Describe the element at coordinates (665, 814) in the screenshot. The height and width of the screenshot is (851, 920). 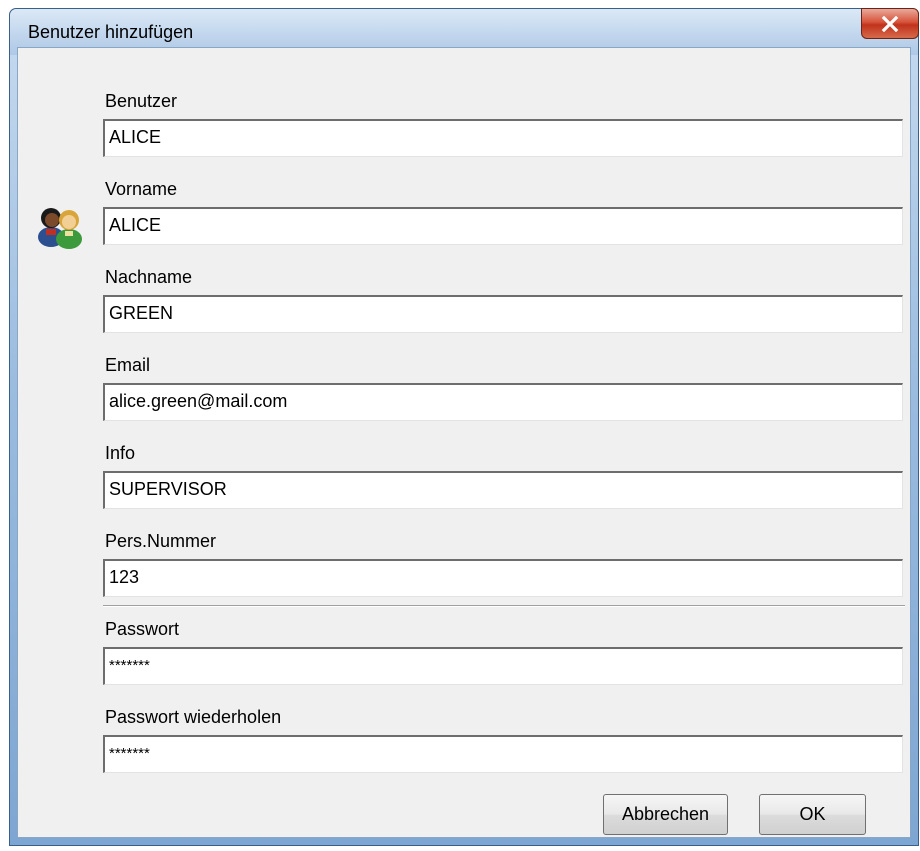
I see `cancel-button: Abbrechen` at that location.